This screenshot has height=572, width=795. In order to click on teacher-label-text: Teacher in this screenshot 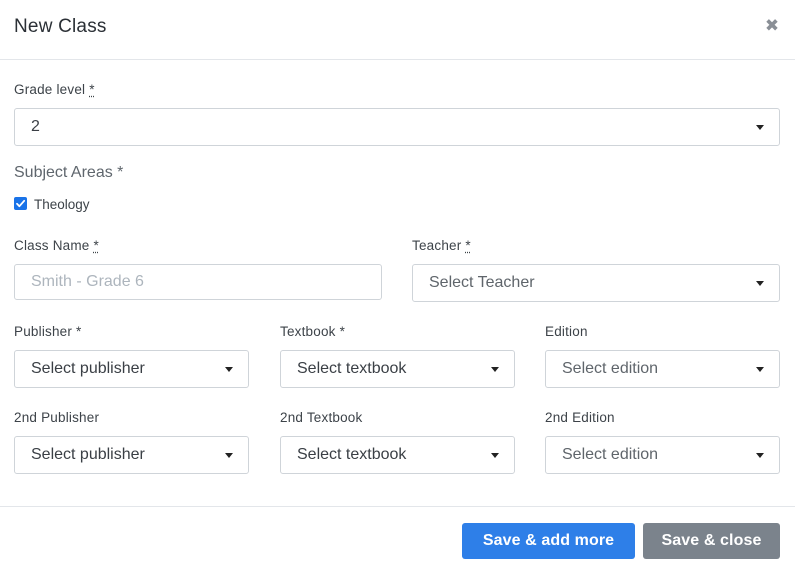, I will do `click(437, 245)`.